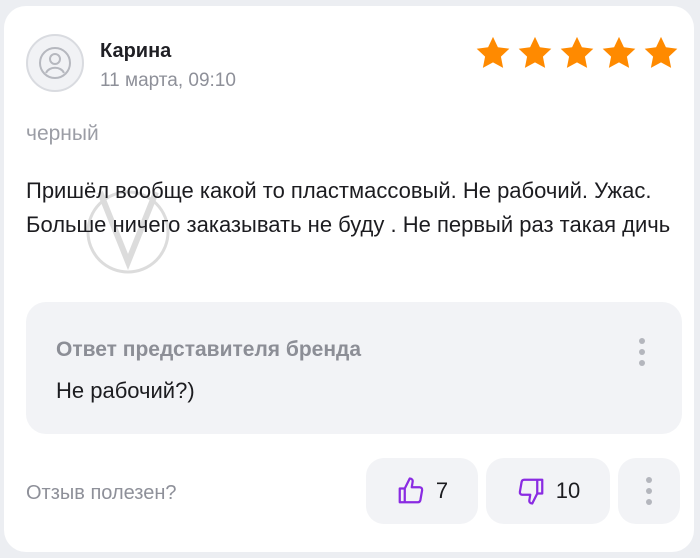 The height and width of the screenshot is (558, 700). Describe the element at coordinates (136, 51) in the screenshot. I see `author-name: Карина` at that location.